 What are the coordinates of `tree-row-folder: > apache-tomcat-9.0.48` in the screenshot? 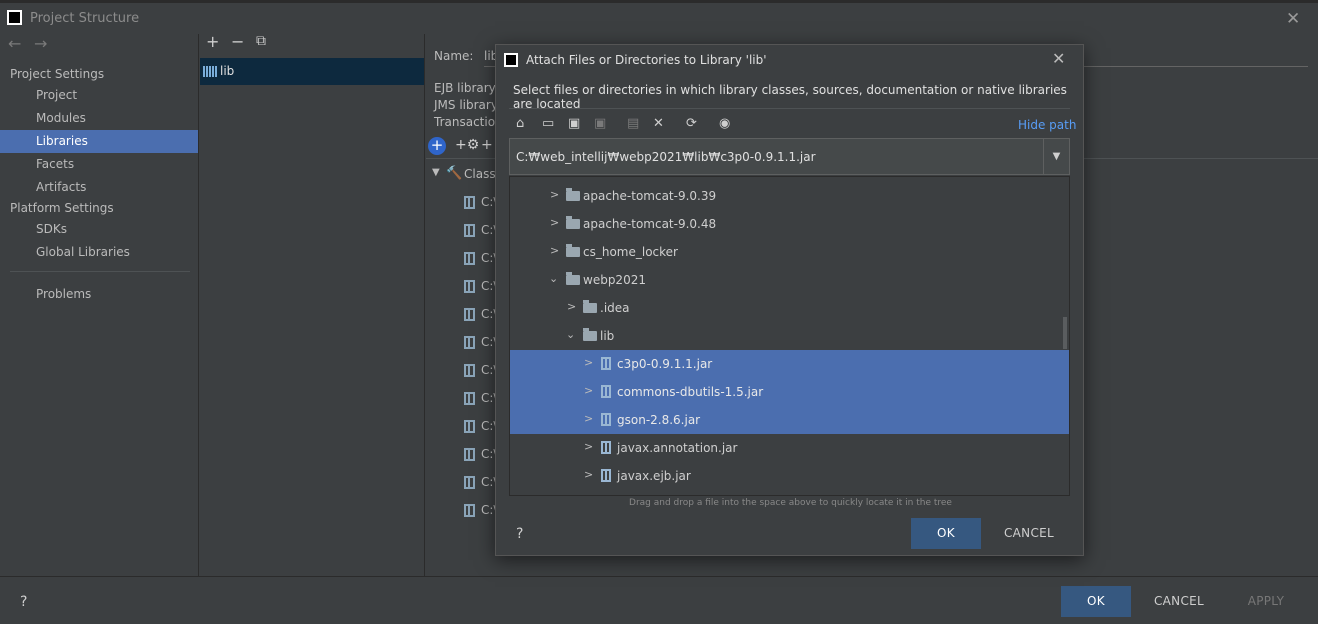 It's located at (789, 224).